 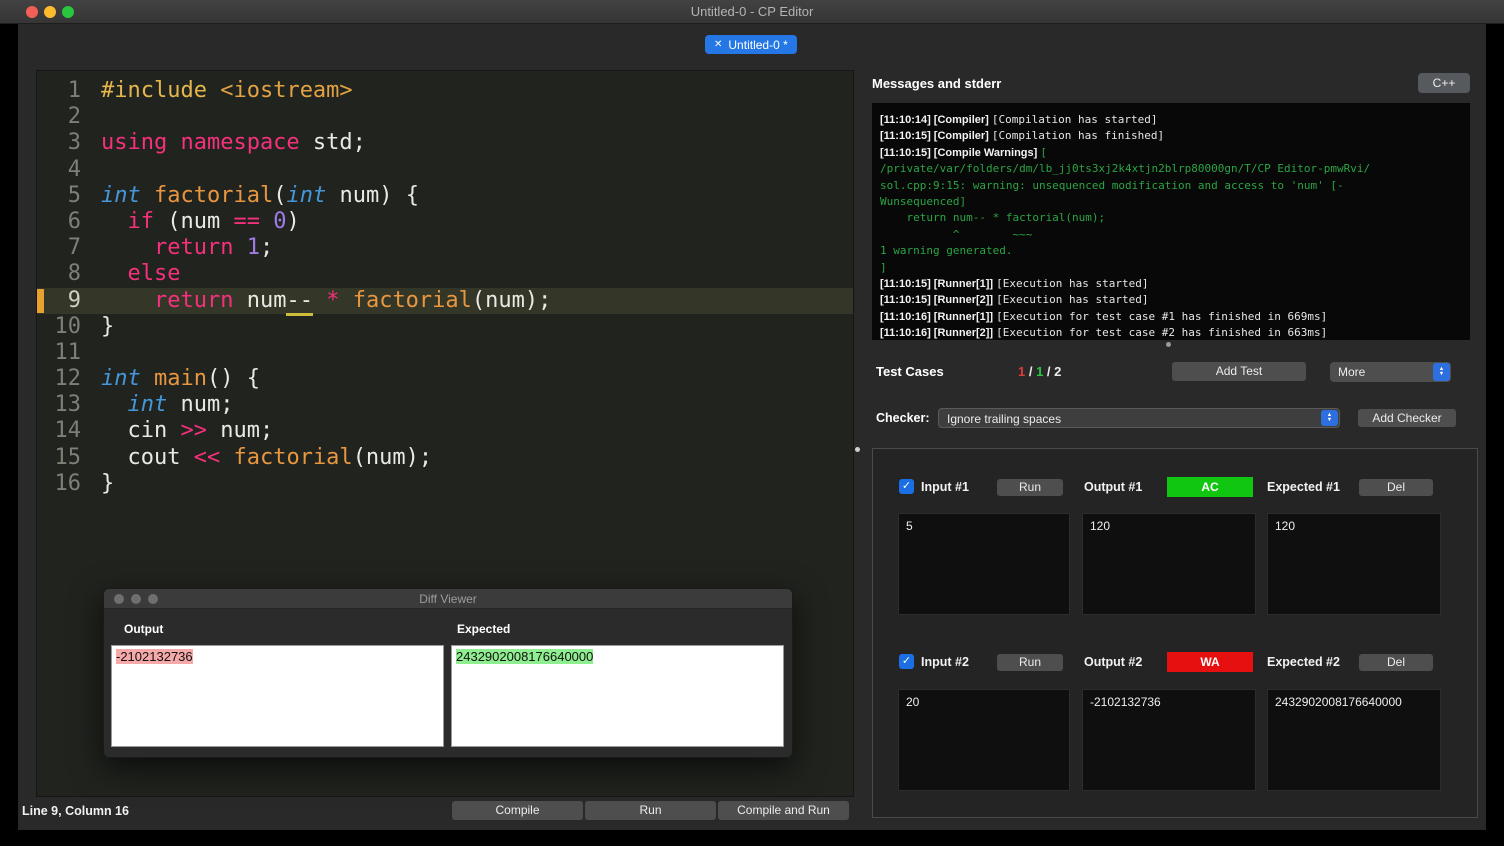 I want to click on code-line-10: 10}, so click(x=445, y=327).